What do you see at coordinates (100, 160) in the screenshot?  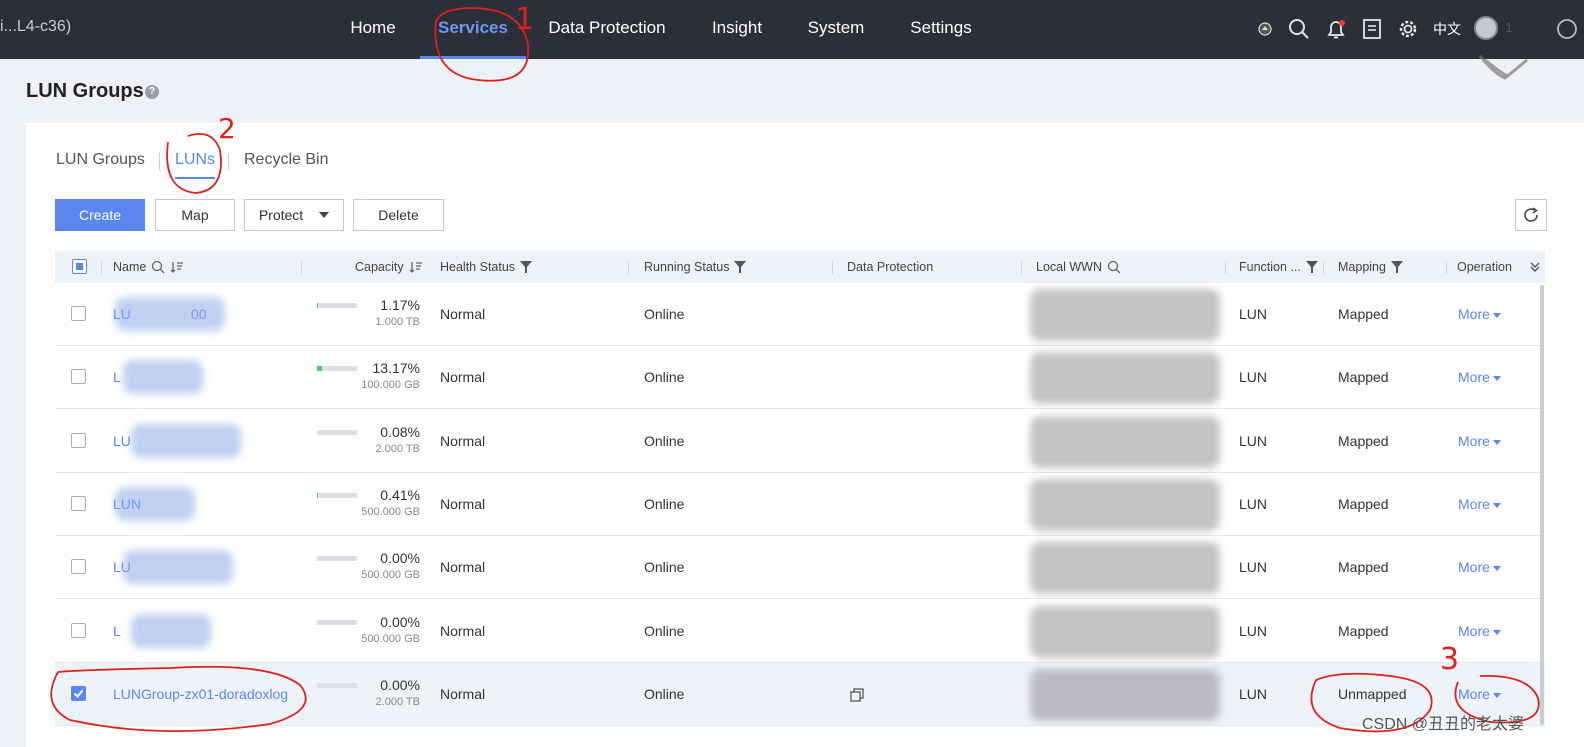 I see `tab-lun-groups: LUN Groups` at bounding box center [100, 160].